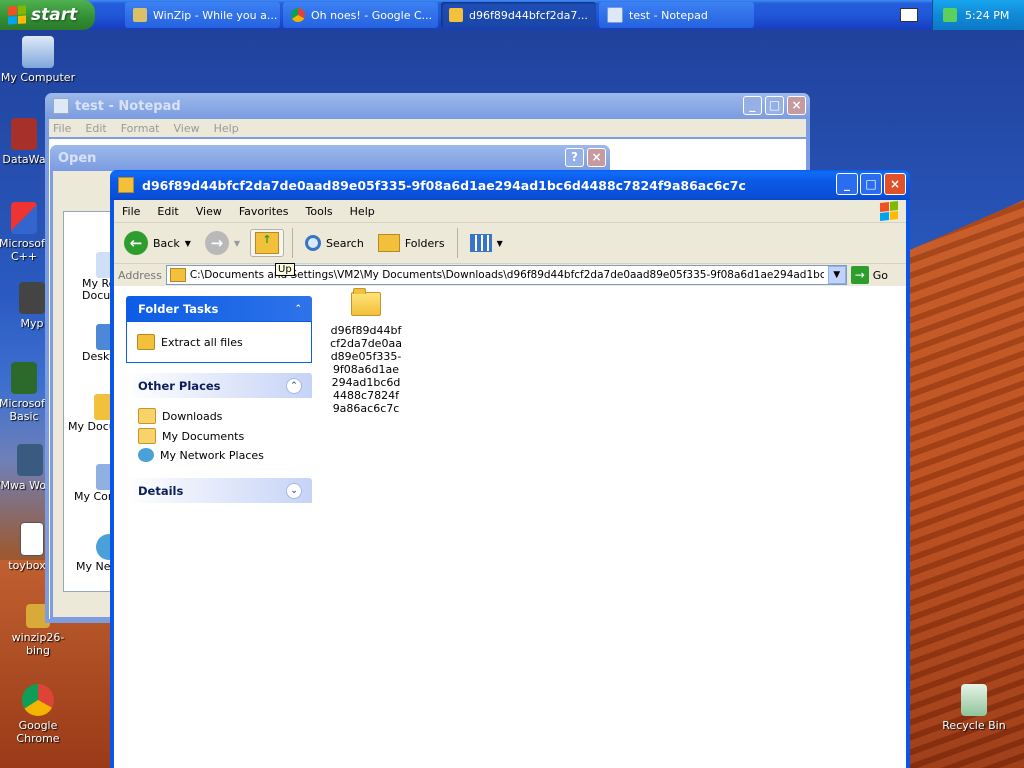 This screenshot has width=1024, height=768. What do you see at coordinates (974, 725) in the screenshot?
I see `desktop-icon-label: Recycle Bin` at bounding box center [974, 725].